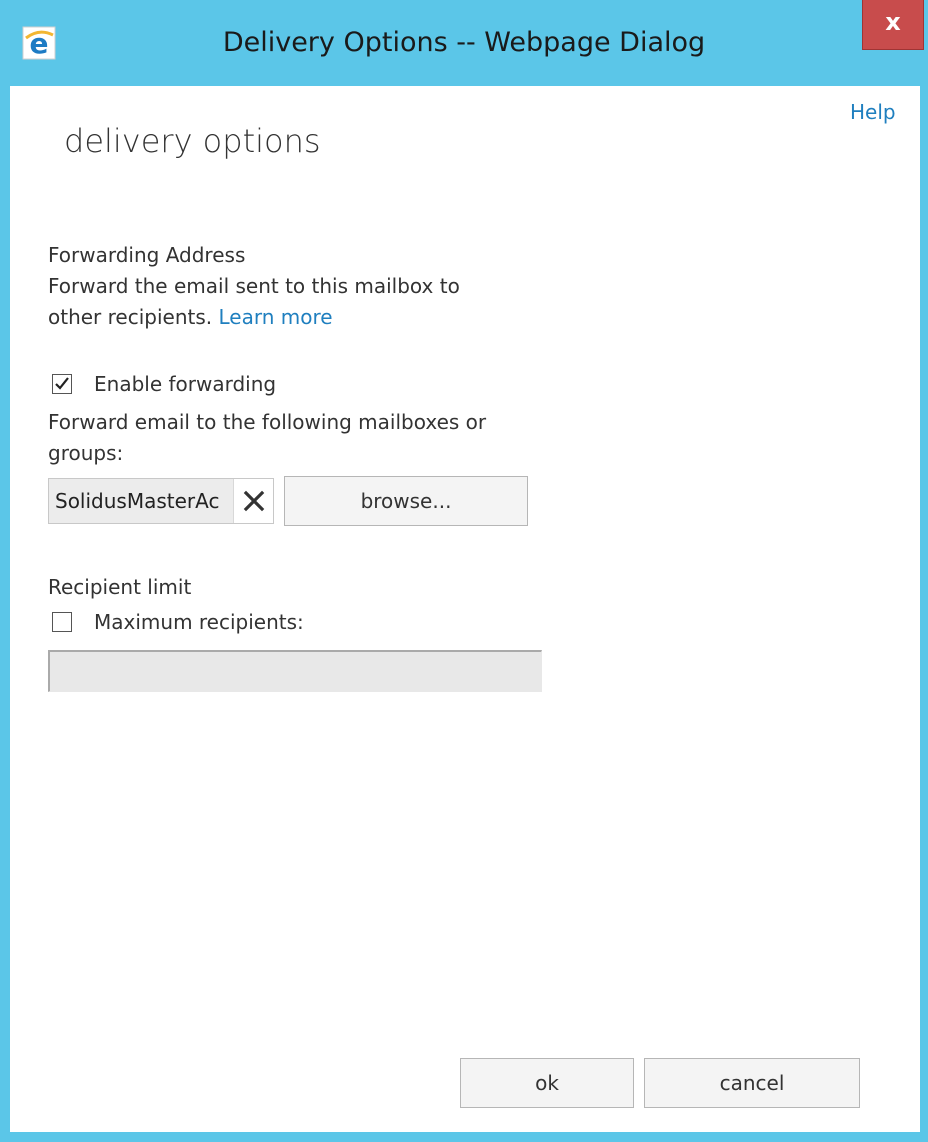  Describe the element at coordinates (120, 587) in the screenshot. I see `recipient-limit-title: Recipient limit` at that location.